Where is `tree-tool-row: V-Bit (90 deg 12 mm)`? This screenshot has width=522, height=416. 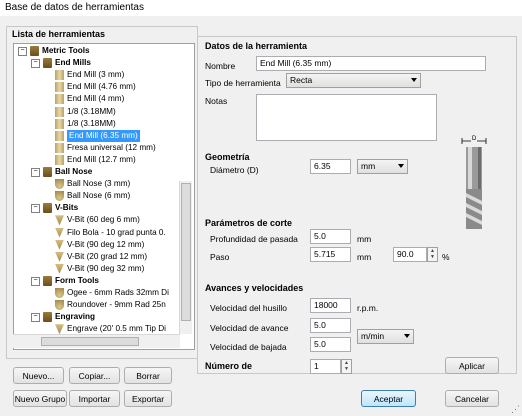
tree-tool-row: V-Bit (90 deg 12 mm) is located at coordinates (104, 245).